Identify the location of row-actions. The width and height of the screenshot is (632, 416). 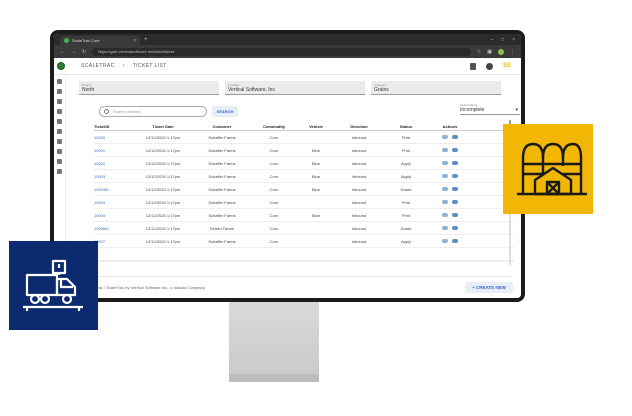
(450, 163).